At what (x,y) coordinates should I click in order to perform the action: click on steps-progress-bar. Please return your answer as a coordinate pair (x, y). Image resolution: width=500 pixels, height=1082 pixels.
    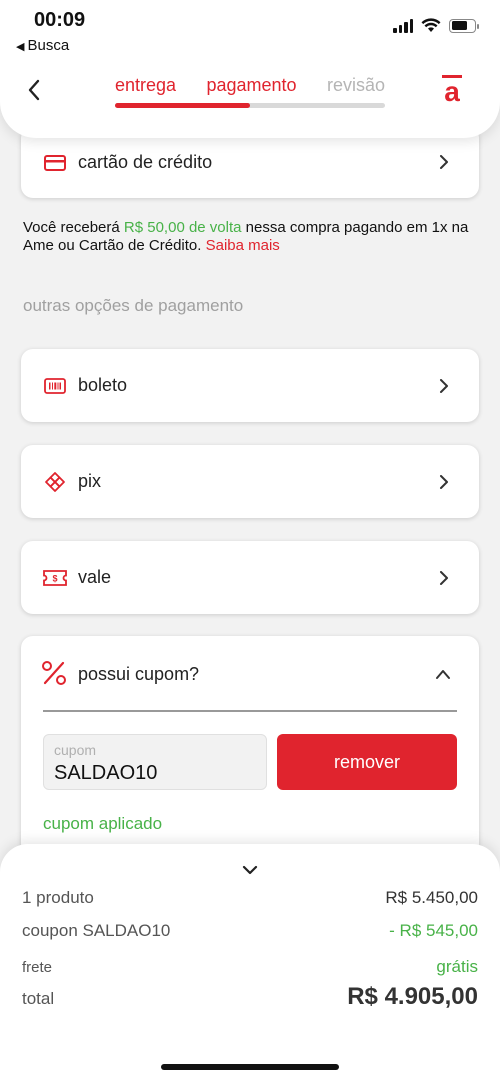
    Looking at the image, I should click on (250, 105).